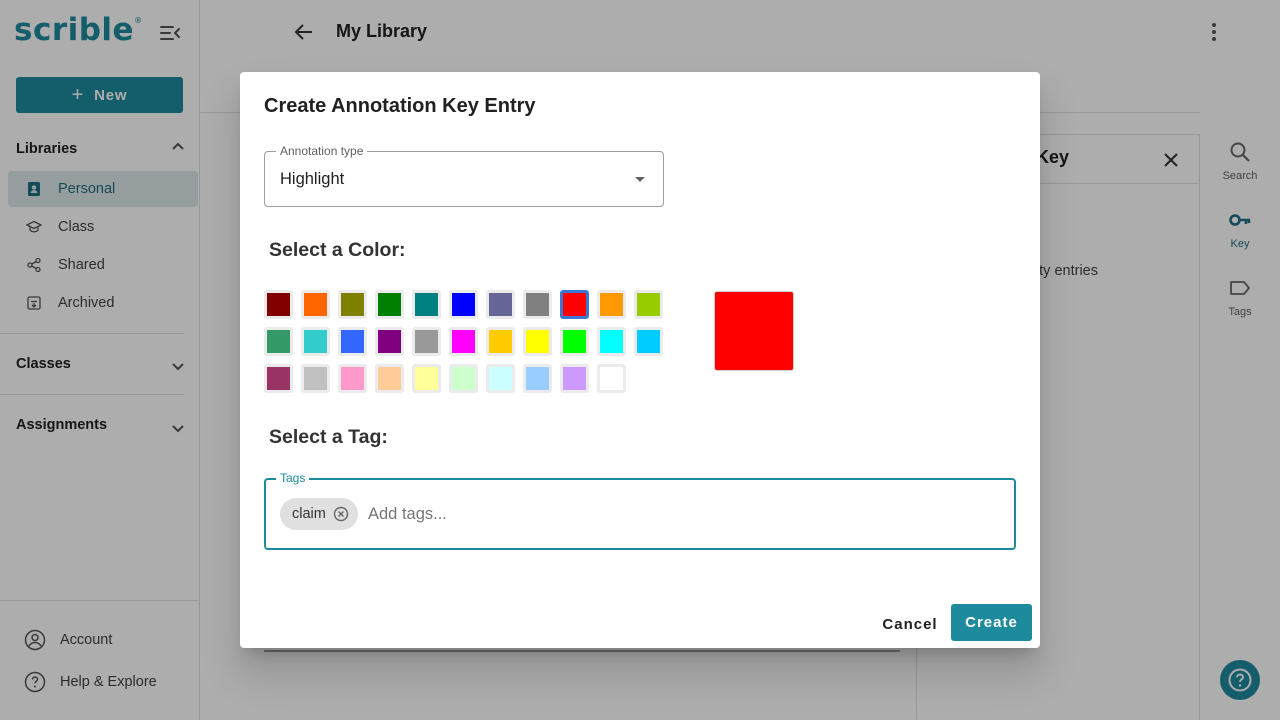  I want to click on dropdown-arrow-icon, so click(640, 179).